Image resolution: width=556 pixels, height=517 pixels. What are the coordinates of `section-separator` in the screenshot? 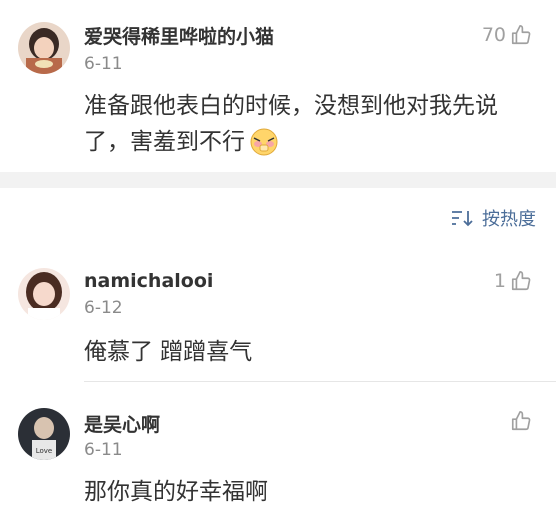 It's located at (278, 180).